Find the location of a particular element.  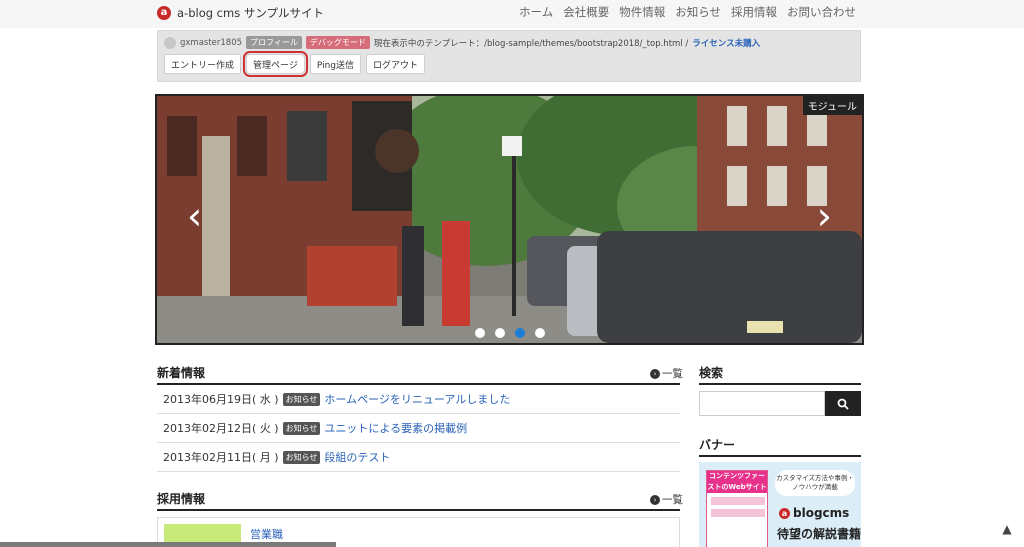

nav-contact: お問い合わせ is located at coordinates (821, 12).